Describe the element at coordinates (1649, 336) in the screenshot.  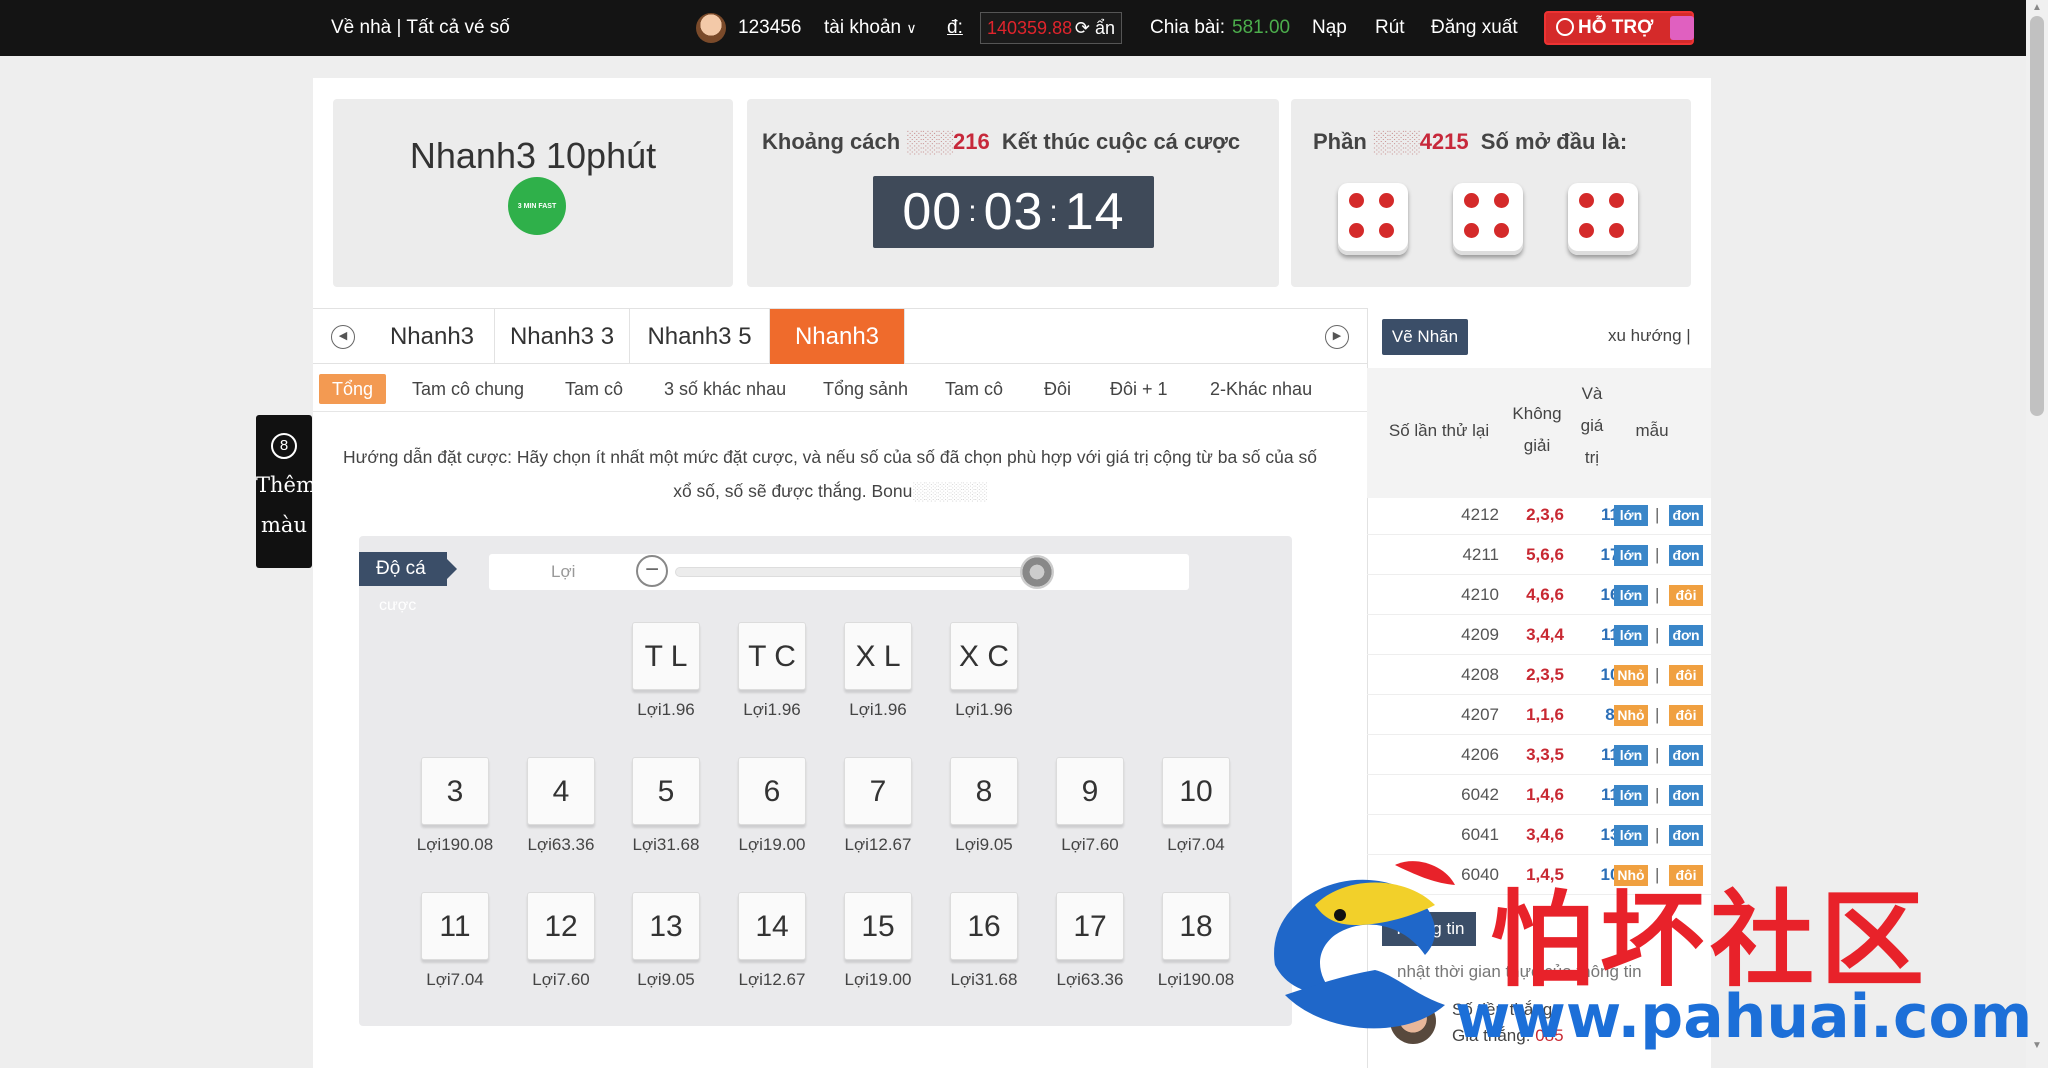
I see `trend-link: xu hướng |` at that location.